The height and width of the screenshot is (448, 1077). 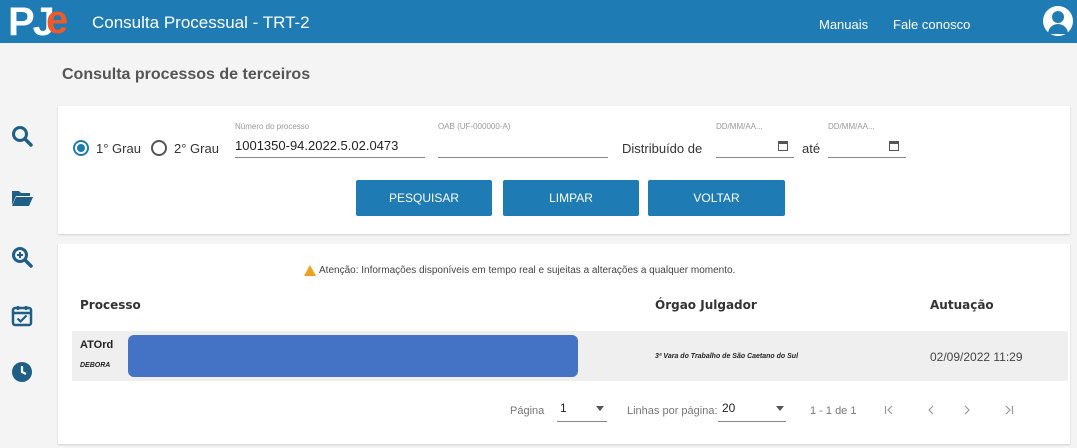 I want to click on oab-field-caption: OAB (UF-000000-A), so click(x=474, y=126).